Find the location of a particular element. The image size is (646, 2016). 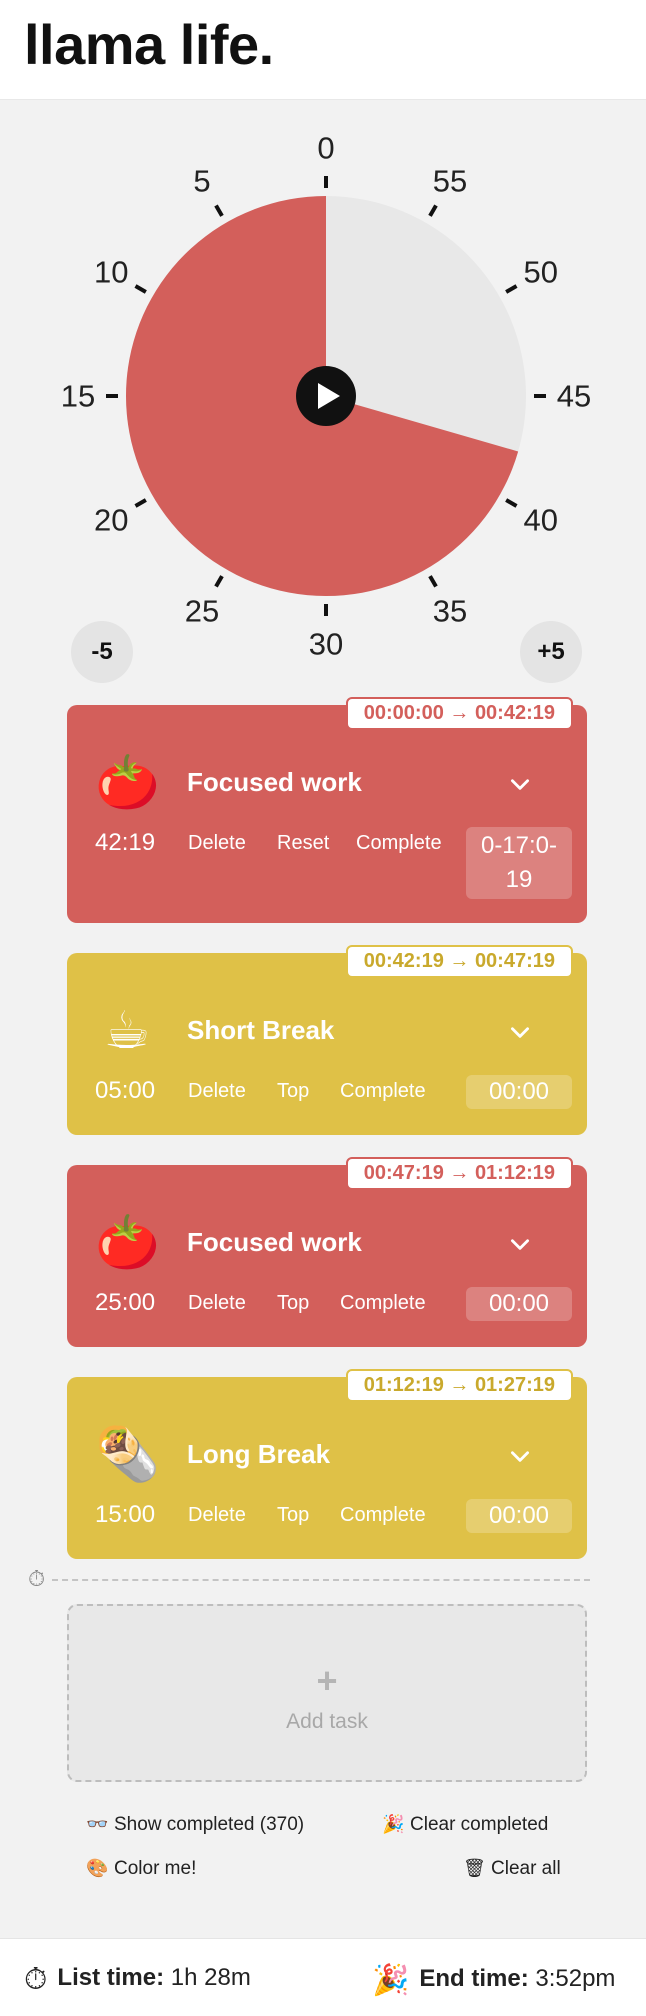

task-duration: 25:00 is located at coordinates (125, 1303).